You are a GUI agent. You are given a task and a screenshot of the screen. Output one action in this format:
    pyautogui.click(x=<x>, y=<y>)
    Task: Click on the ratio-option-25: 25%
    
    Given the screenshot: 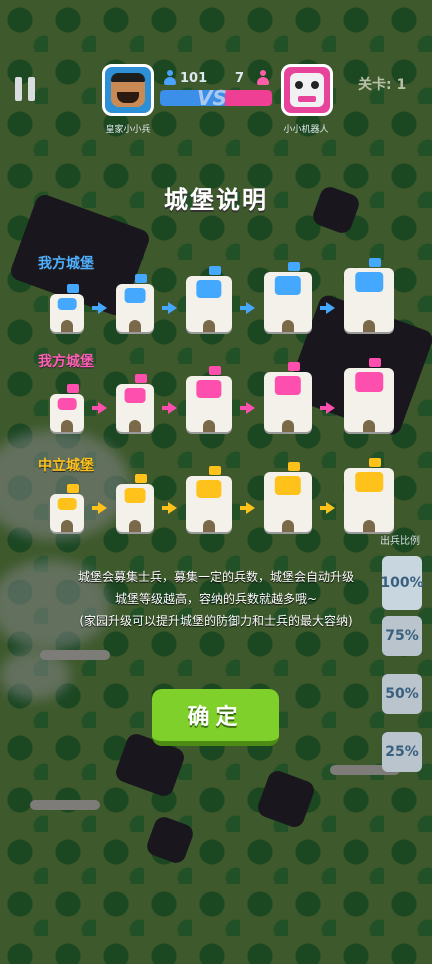 What is the action you would take?
    pyautogui.click(x=402, y=752)
    